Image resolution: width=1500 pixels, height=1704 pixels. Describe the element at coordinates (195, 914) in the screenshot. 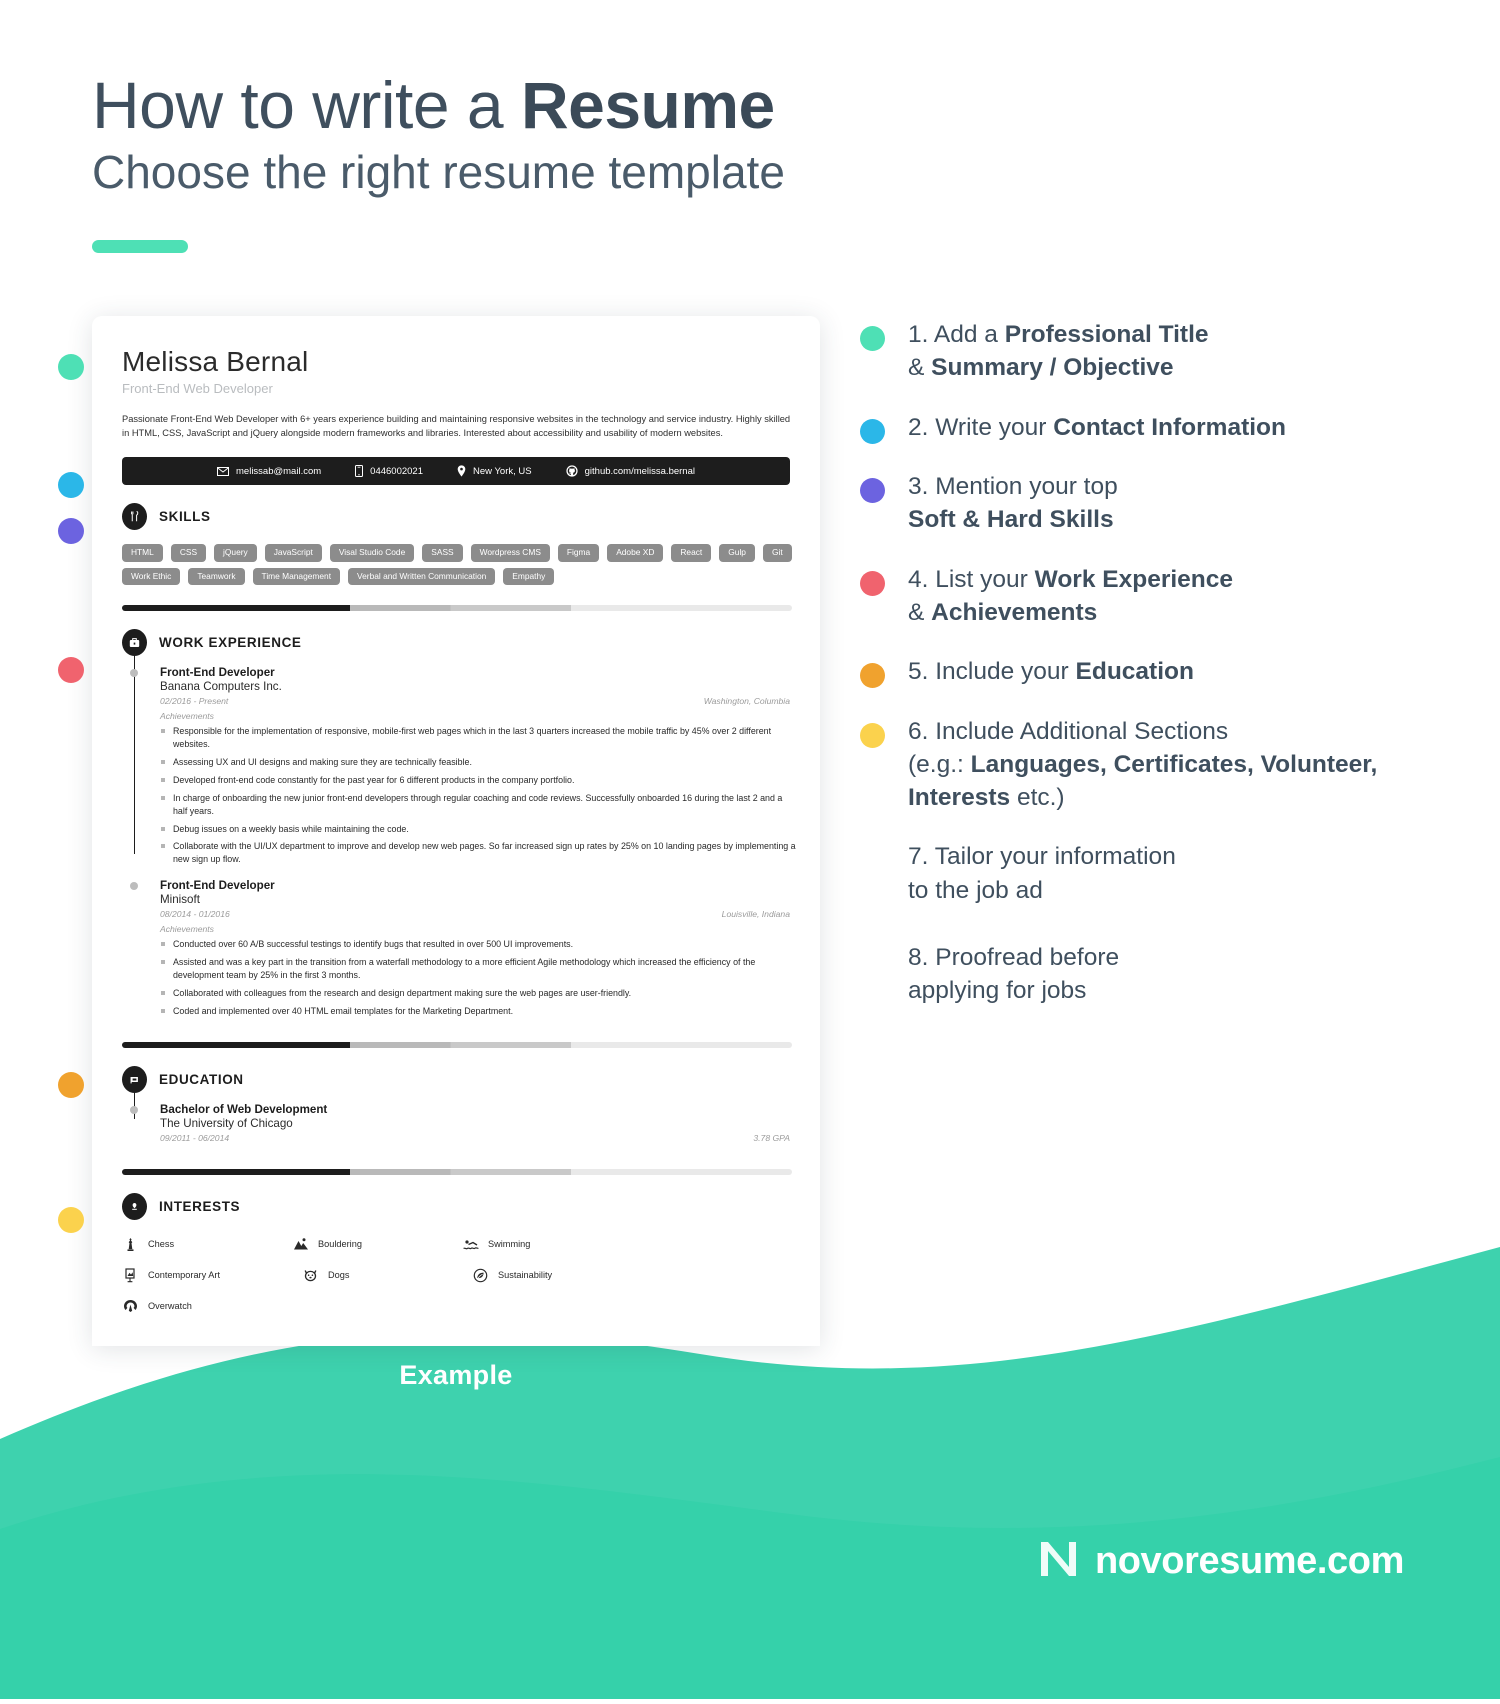

I see `work-entry-date: 08/2014 - 01/2016` at that location.